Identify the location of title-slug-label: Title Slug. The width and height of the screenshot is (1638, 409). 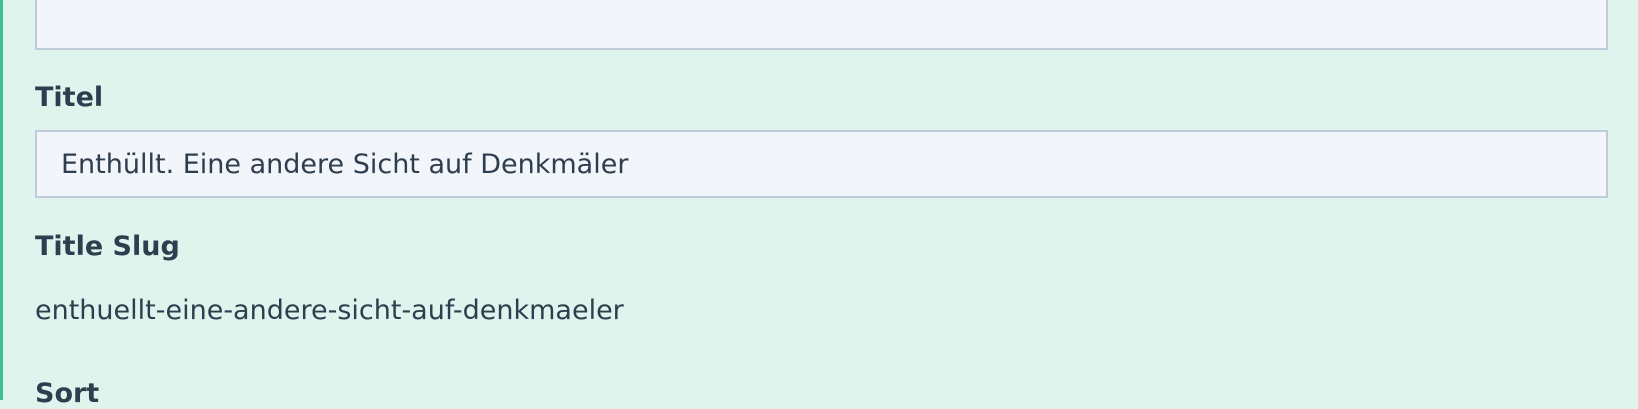
(107, 246).